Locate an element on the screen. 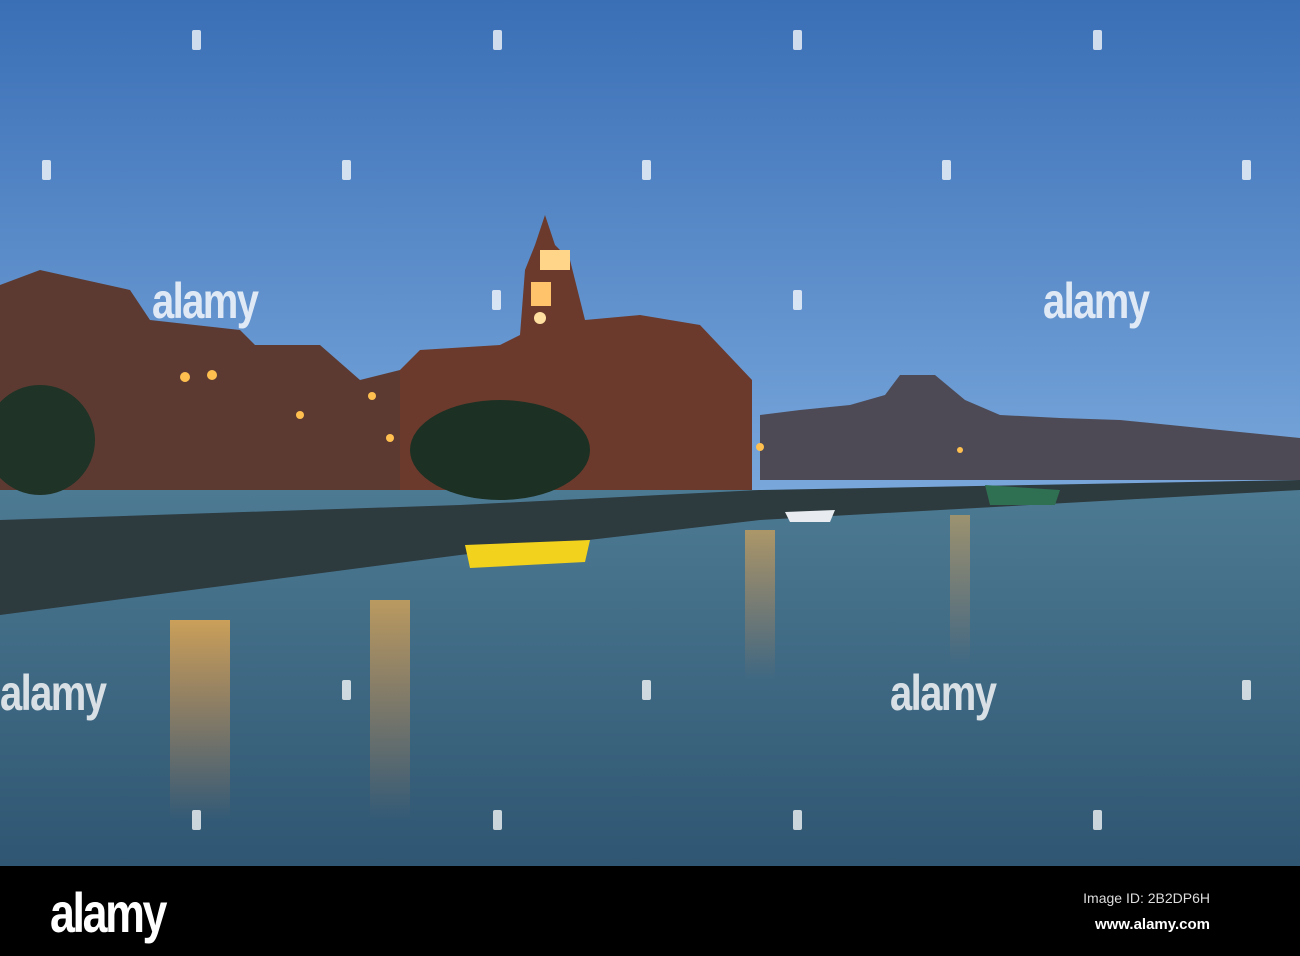 The height and width of the screenshot is (956, 1300). sailboat is located at coordinates (810, 516).